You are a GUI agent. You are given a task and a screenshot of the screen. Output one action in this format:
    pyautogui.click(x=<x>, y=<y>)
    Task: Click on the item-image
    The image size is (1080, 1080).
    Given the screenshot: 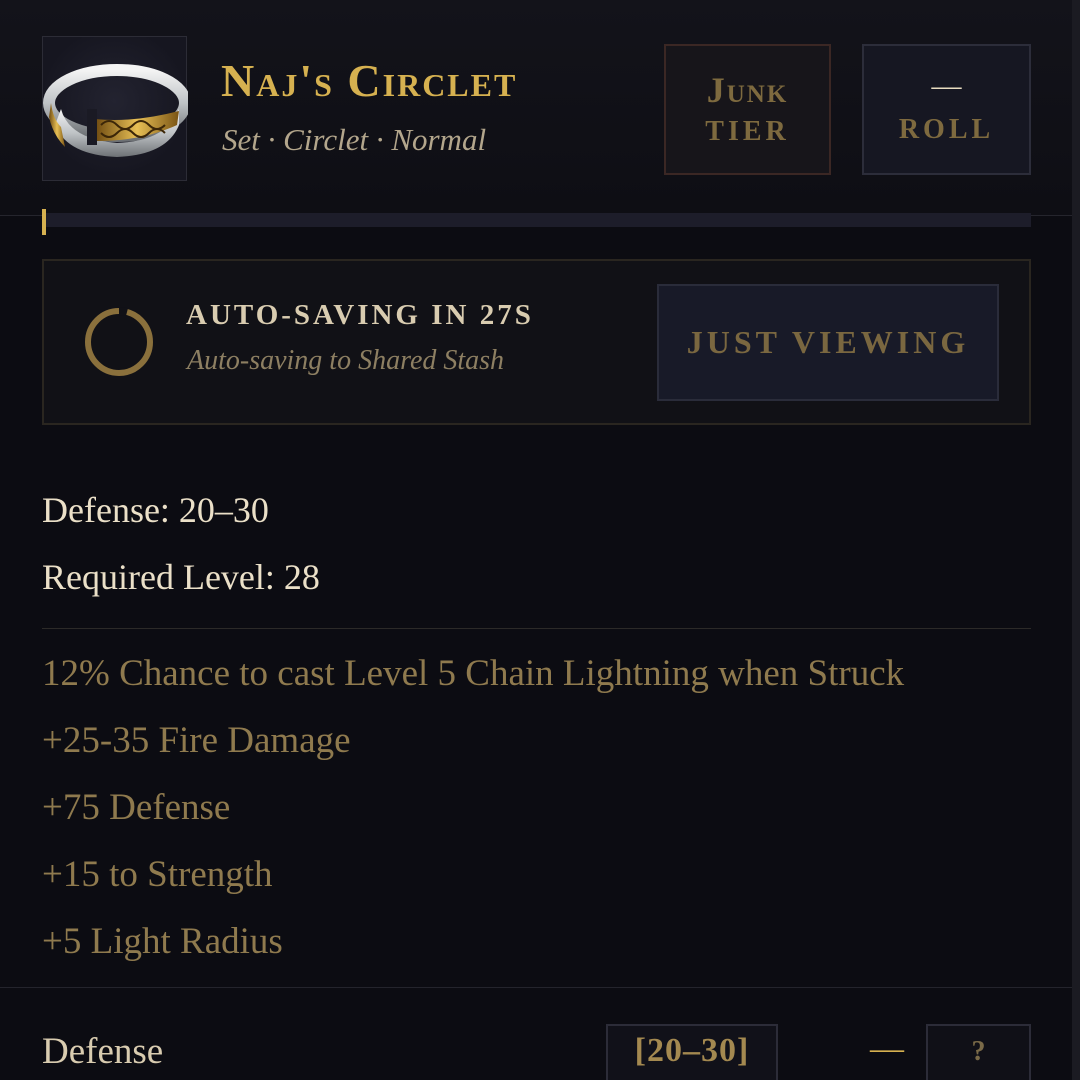 What is the action you would take?
    pyautogui.click(x=115, y=108)
    